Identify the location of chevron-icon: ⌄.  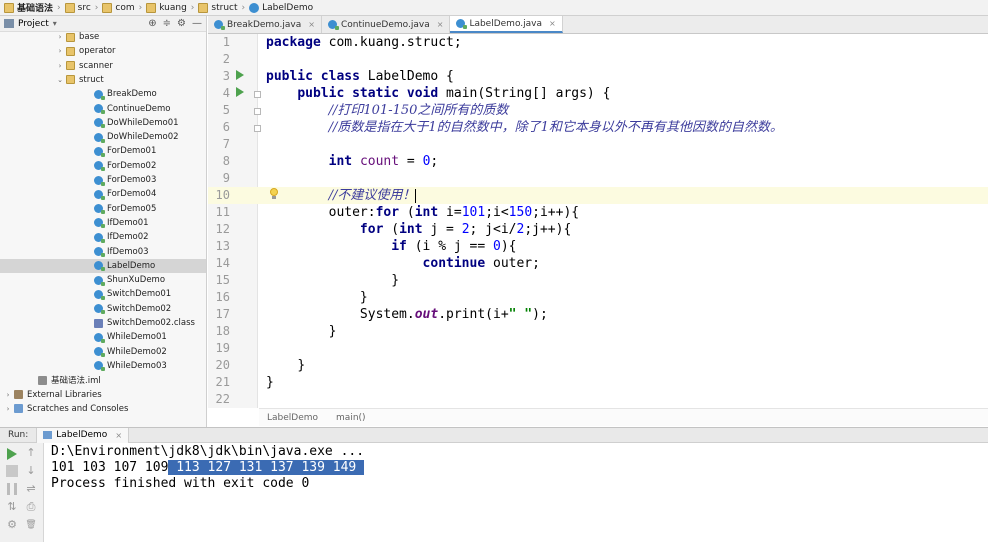
(60, 80).